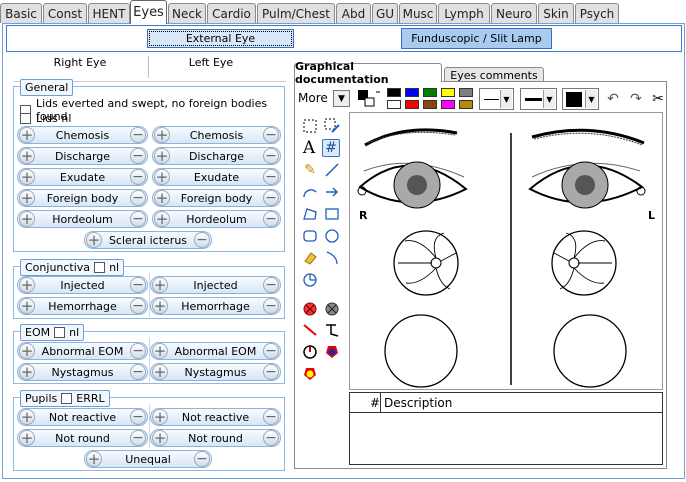  Describe the element at coordinates (310, 330) in the screenshot. I see `red-line-icon` at that location.